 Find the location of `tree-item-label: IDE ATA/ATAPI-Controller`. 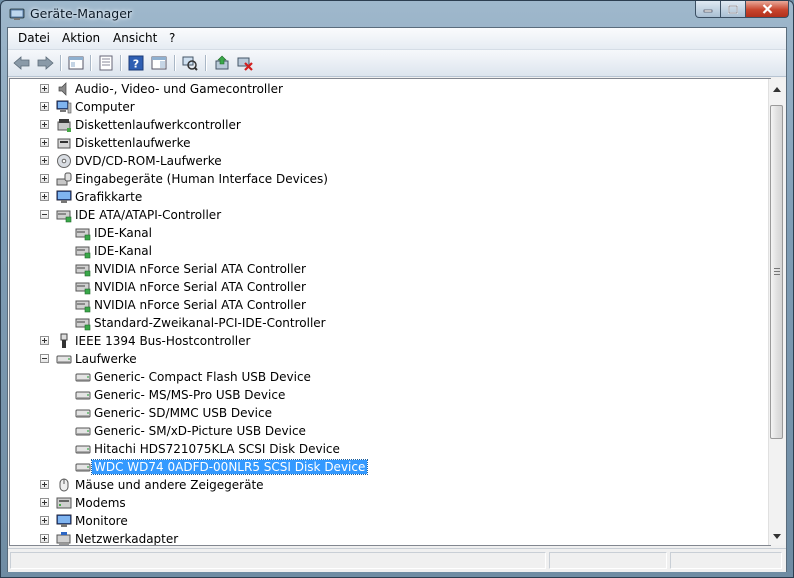

tree-item-label: IDE ATA/ATAPI-Controller is located at coordinates (148, 215).